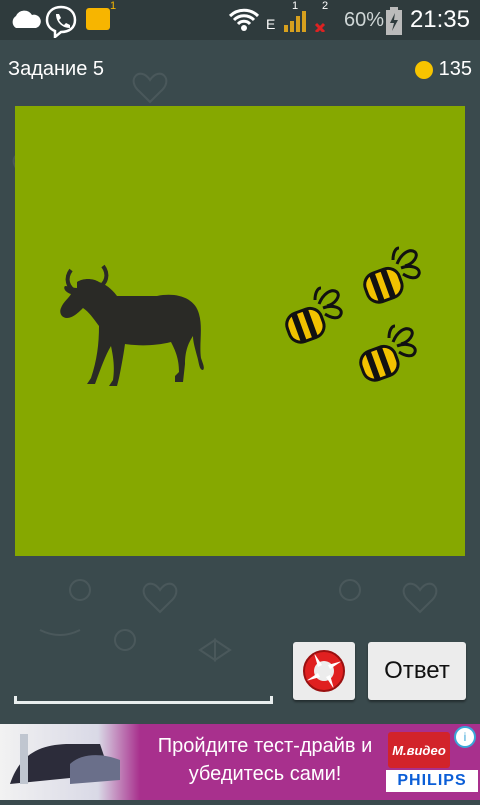  I want to click on clock: 21:35, so click(439, 19).